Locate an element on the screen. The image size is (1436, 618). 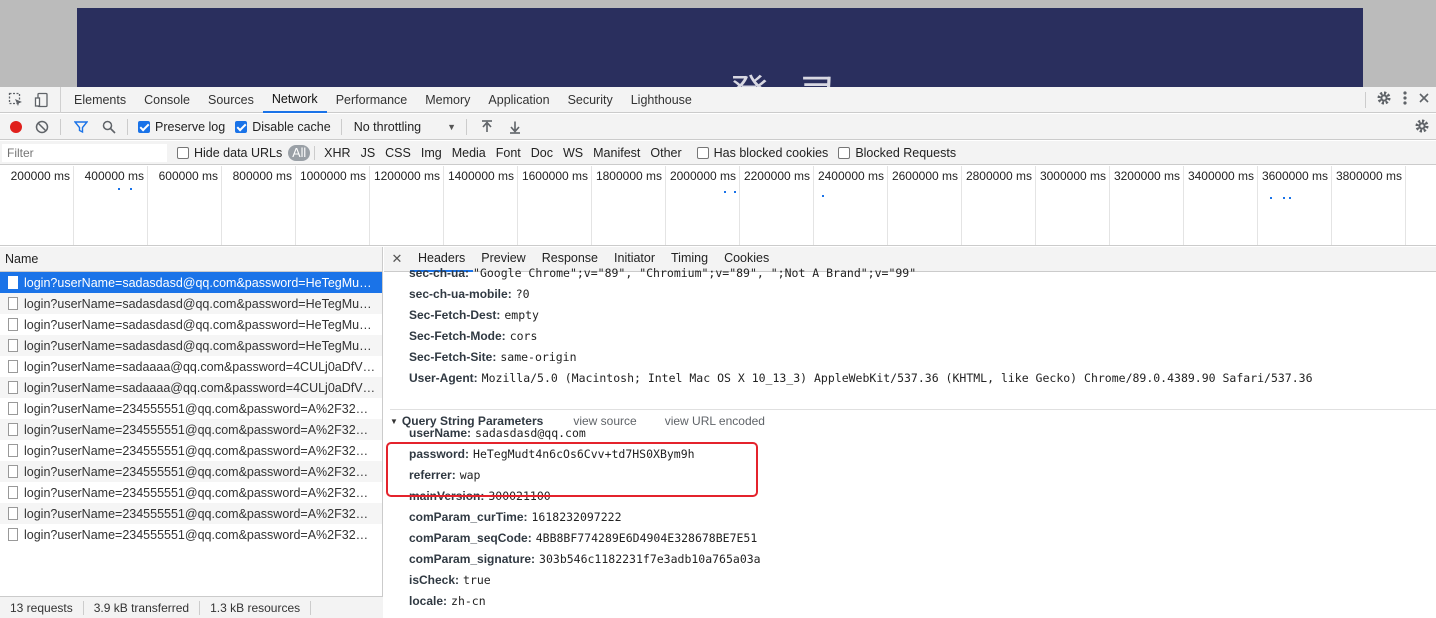
tab-network: Network is located at coordinates (294, 100).